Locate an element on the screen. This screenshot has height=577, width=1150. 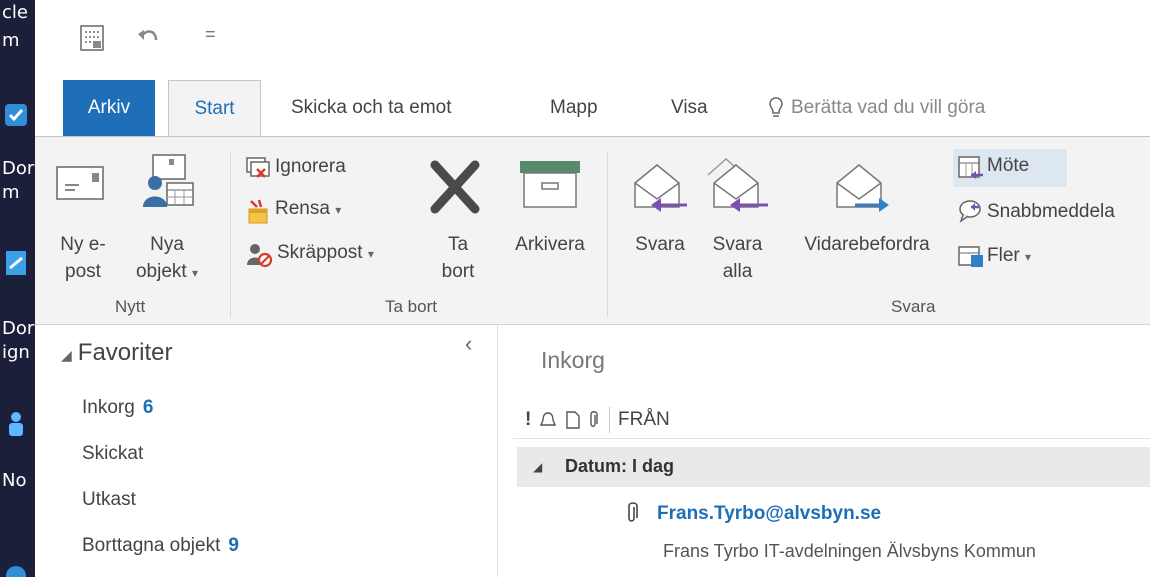
new-items-label-2: objekt ▾ is located at coordinates (166, 271).